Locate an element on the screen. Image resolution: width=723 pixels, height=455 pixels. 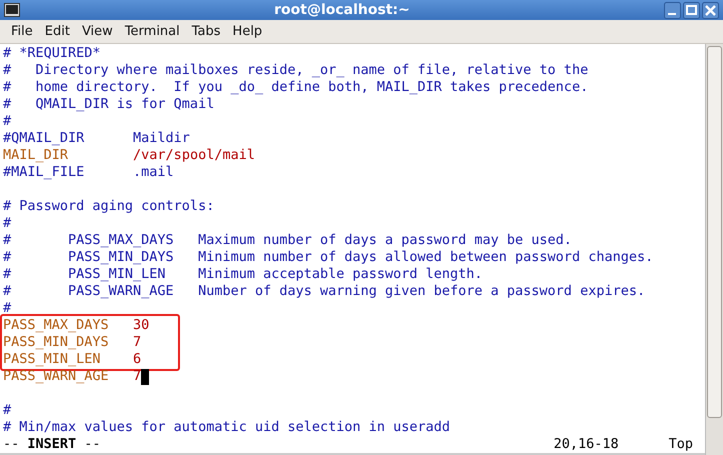
setting-name: PASS_MIN_LEN is located at coordinates (52, 359).